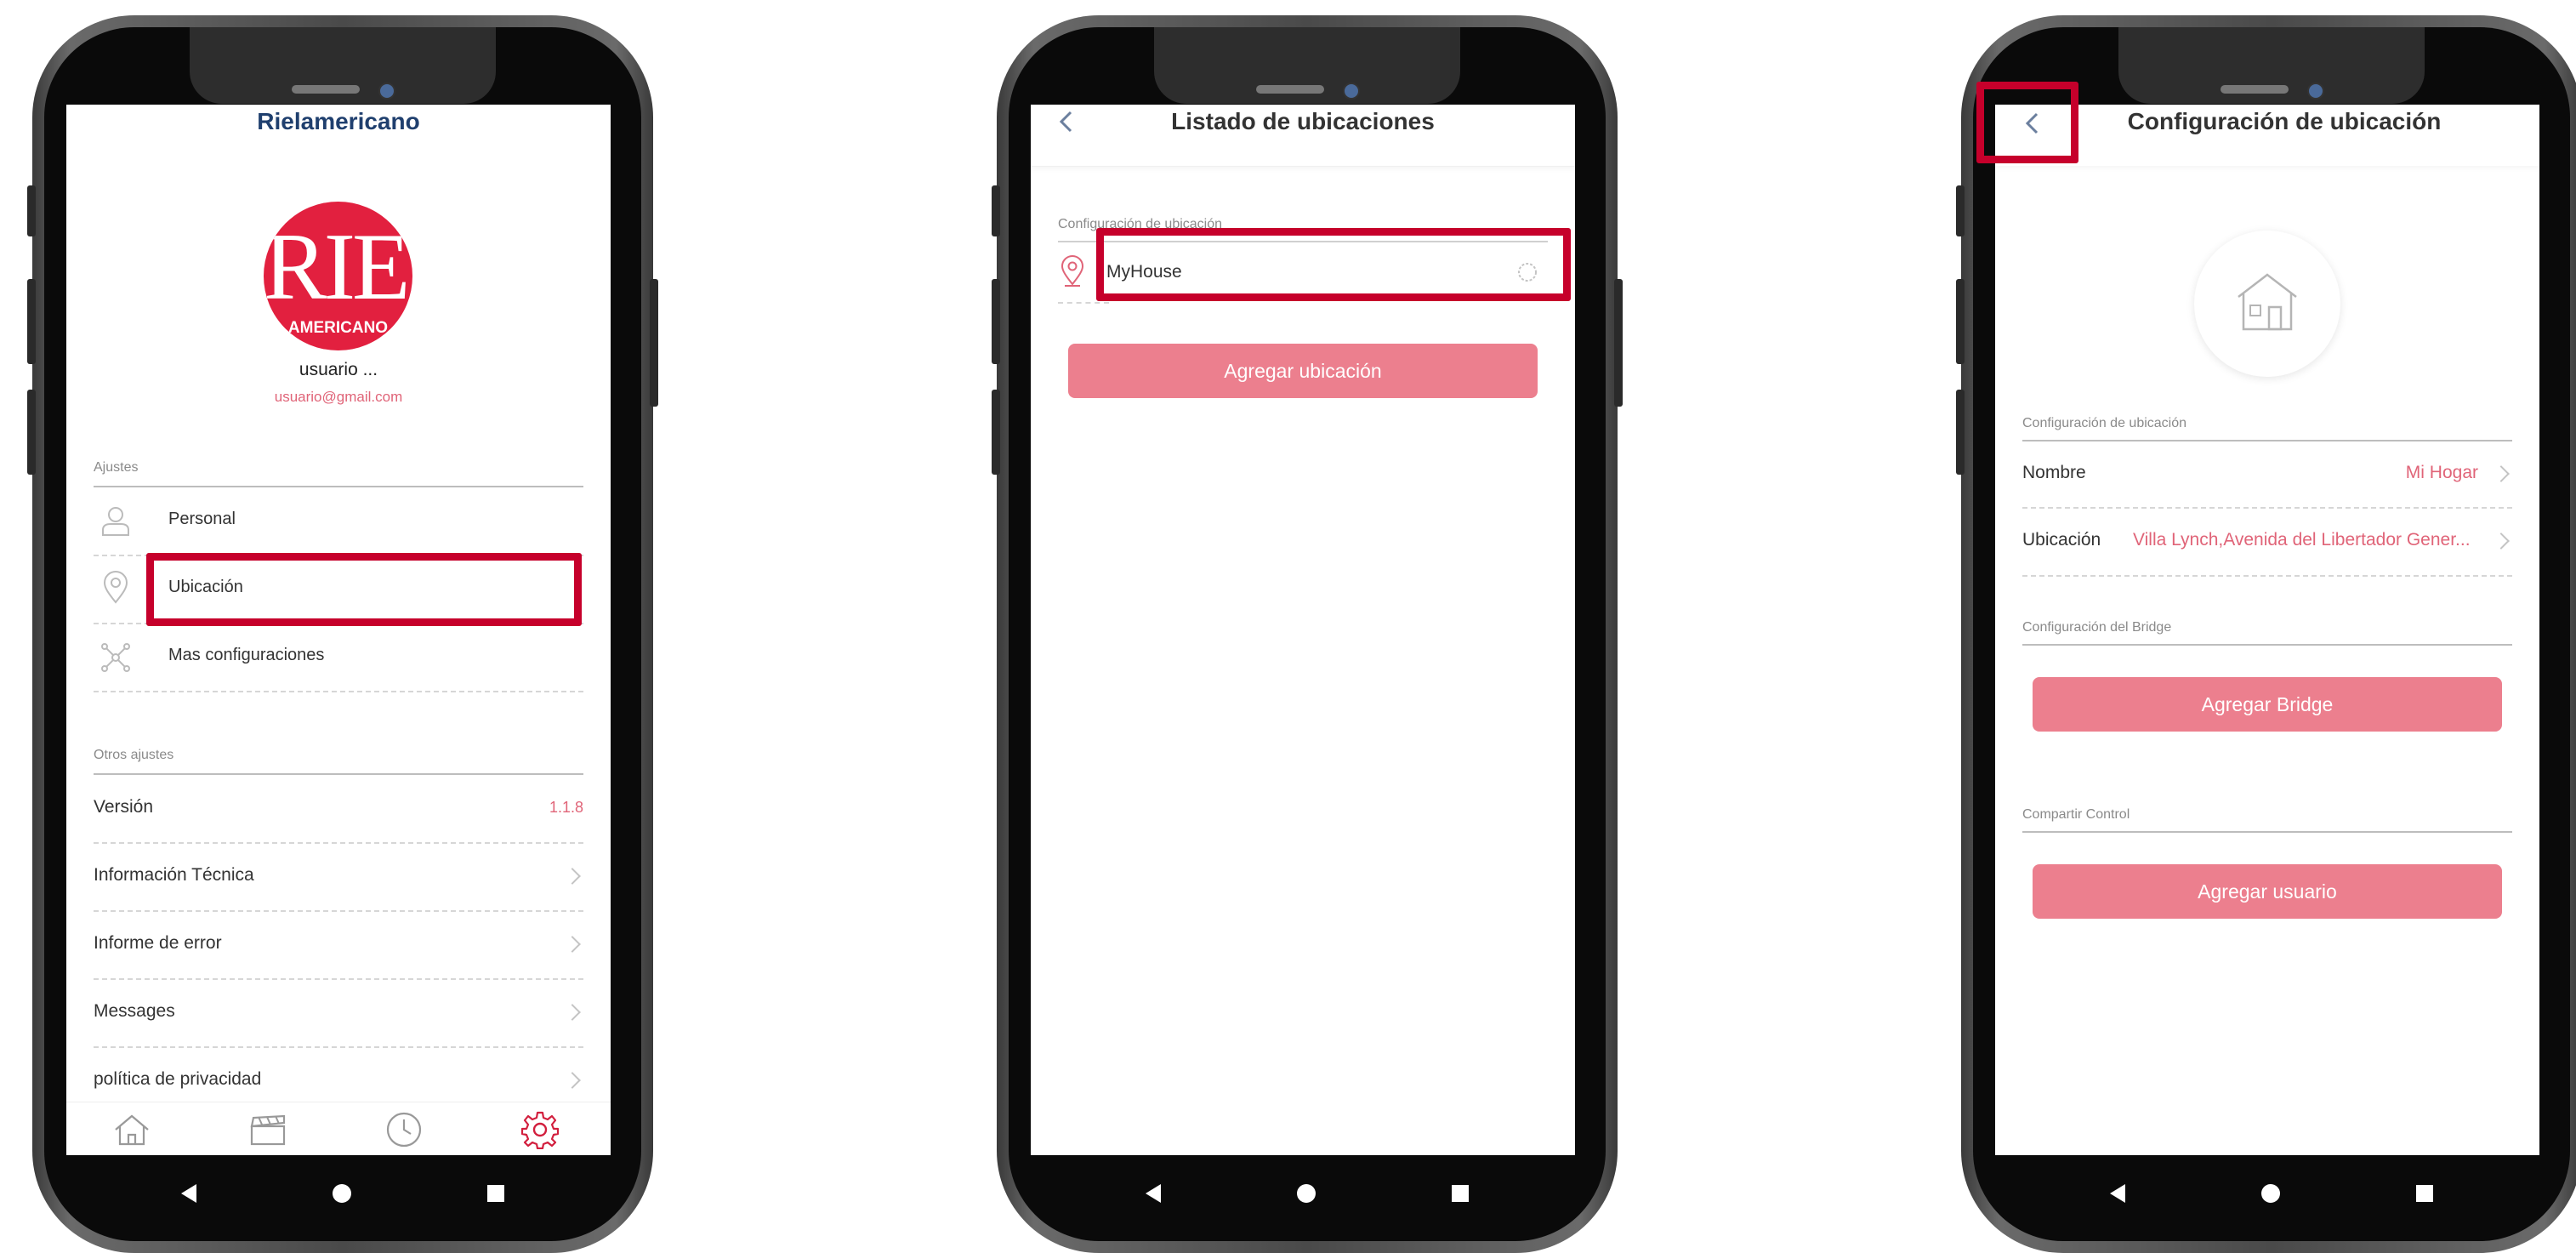 Image resolution: width=2576 pixels, height=1253 pixels. What do you see at coordinates (2104, 423) in the screenshot?
I see `section-config-ubicacion: Configuración de ubicación` at bounding box center [2104, 423].